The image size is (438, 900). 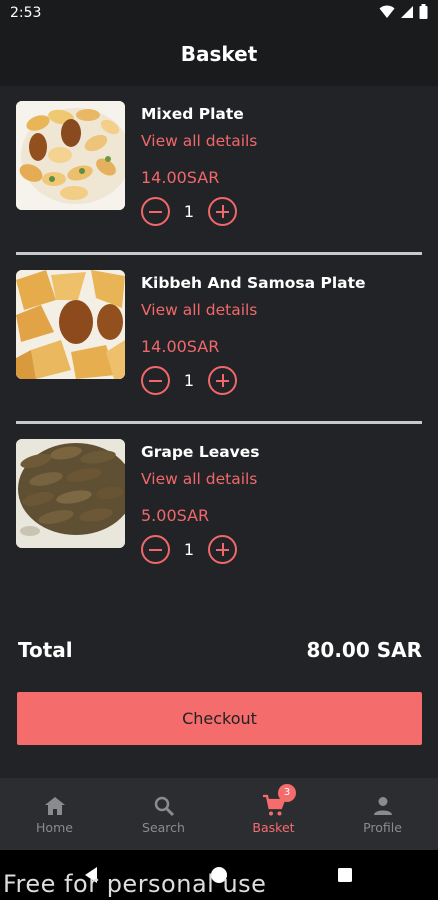 I want to click on person-icon, so click(x=382, y=806).